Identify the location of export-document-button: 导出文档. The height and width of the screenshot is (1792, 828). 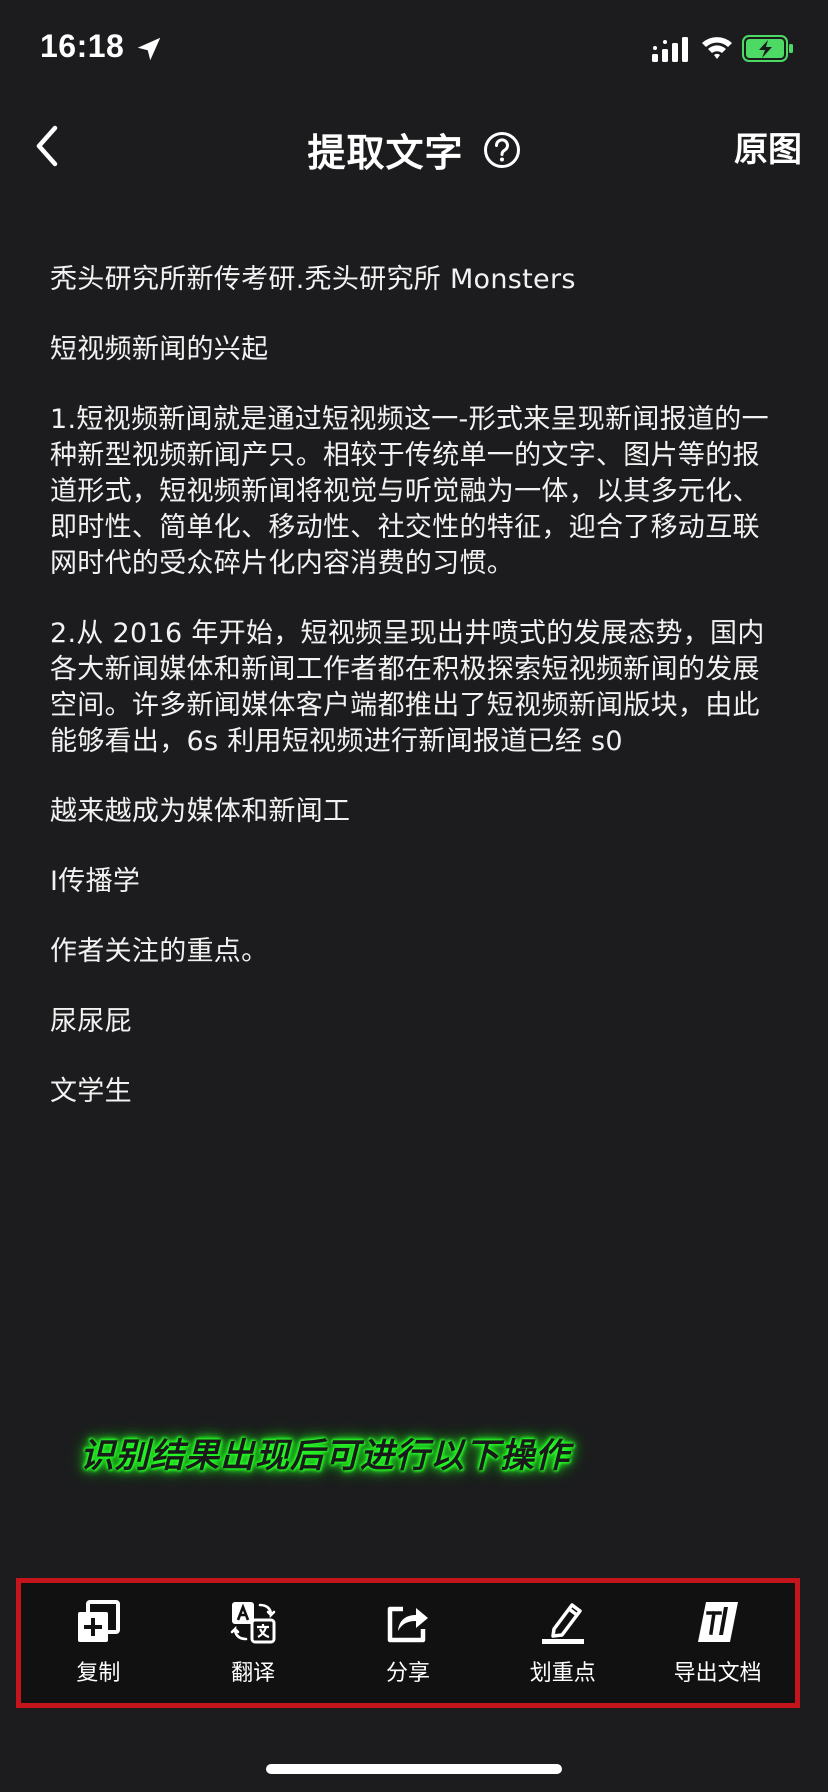
(718, 1643).